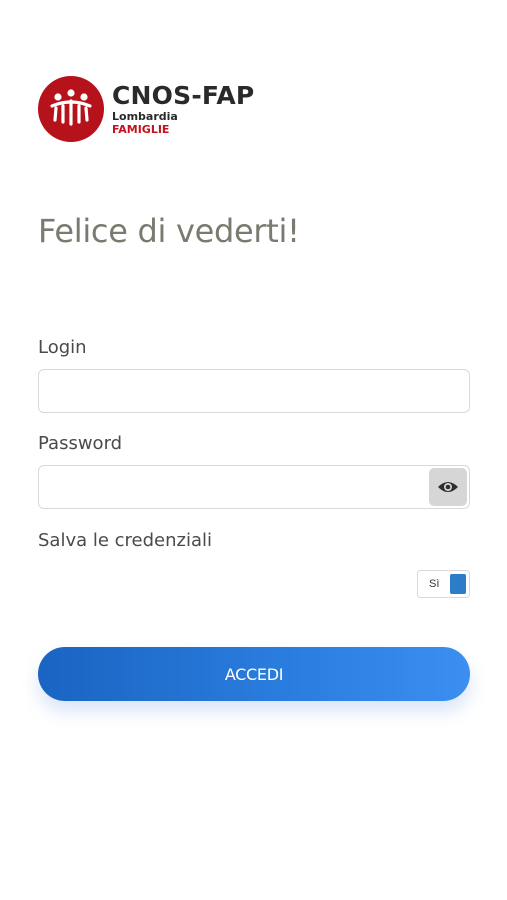 This screenshot has width=507, height=900. I want to click on logo-region: Lombardia, so click(145, 116).